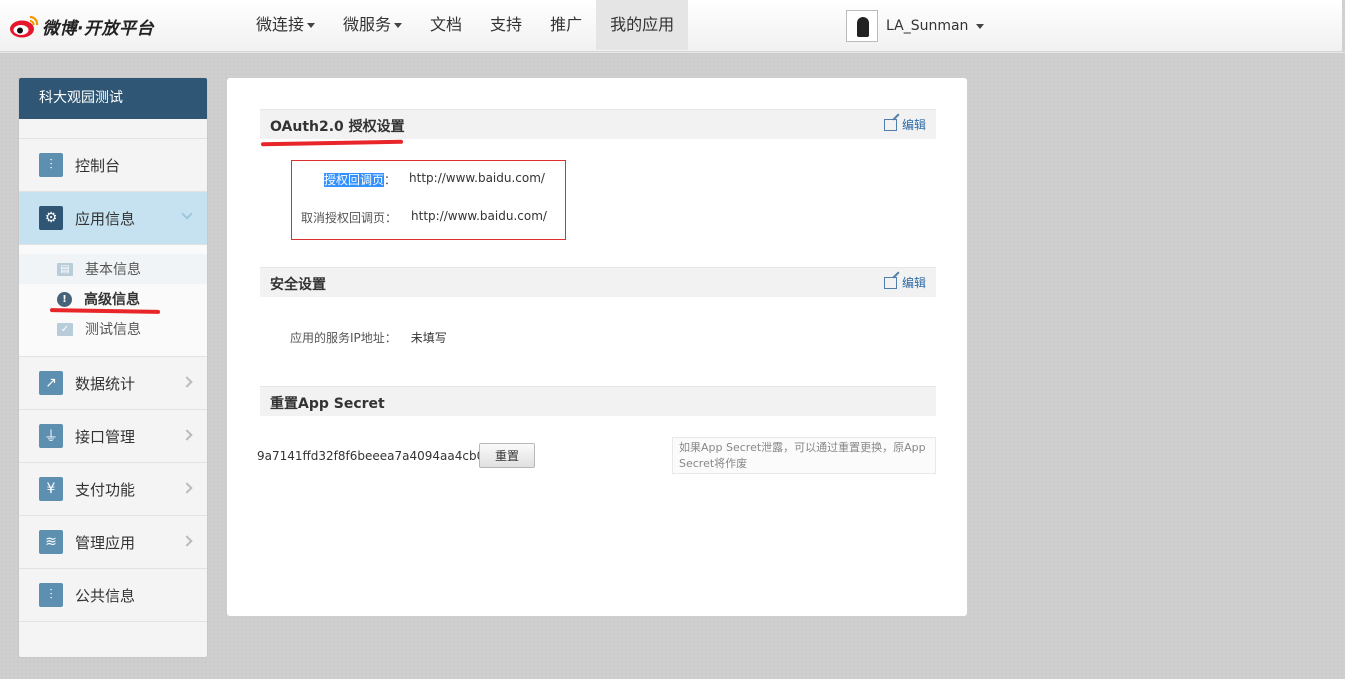 This screenshot has width=1345, height=679. What do you see at coordinates (343, 338) in the screenshot?
I see `server-ip-label: 应用的服务IP地址：` at bounding box center [343, 338].